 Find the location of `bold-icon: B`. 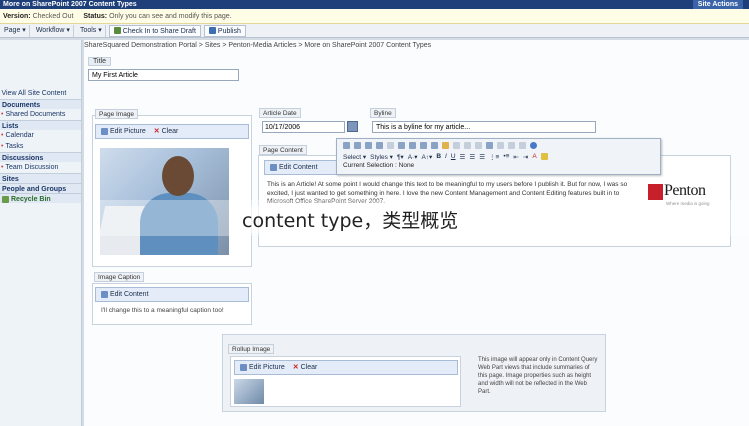

bold-icon: B is located at coordinates (438, 156).